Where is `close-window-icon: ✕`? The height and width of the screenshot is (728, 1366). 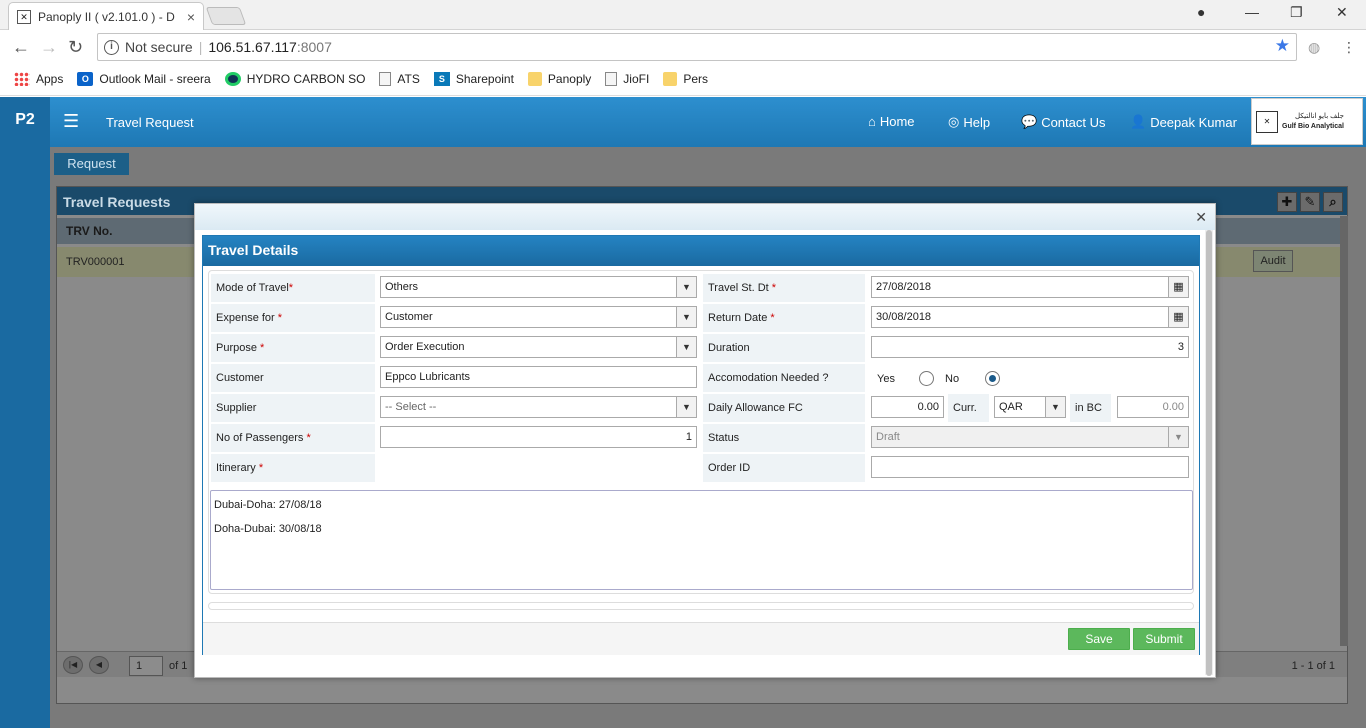 close-window-icon: ✕ is located at coordinates (1342, 12).